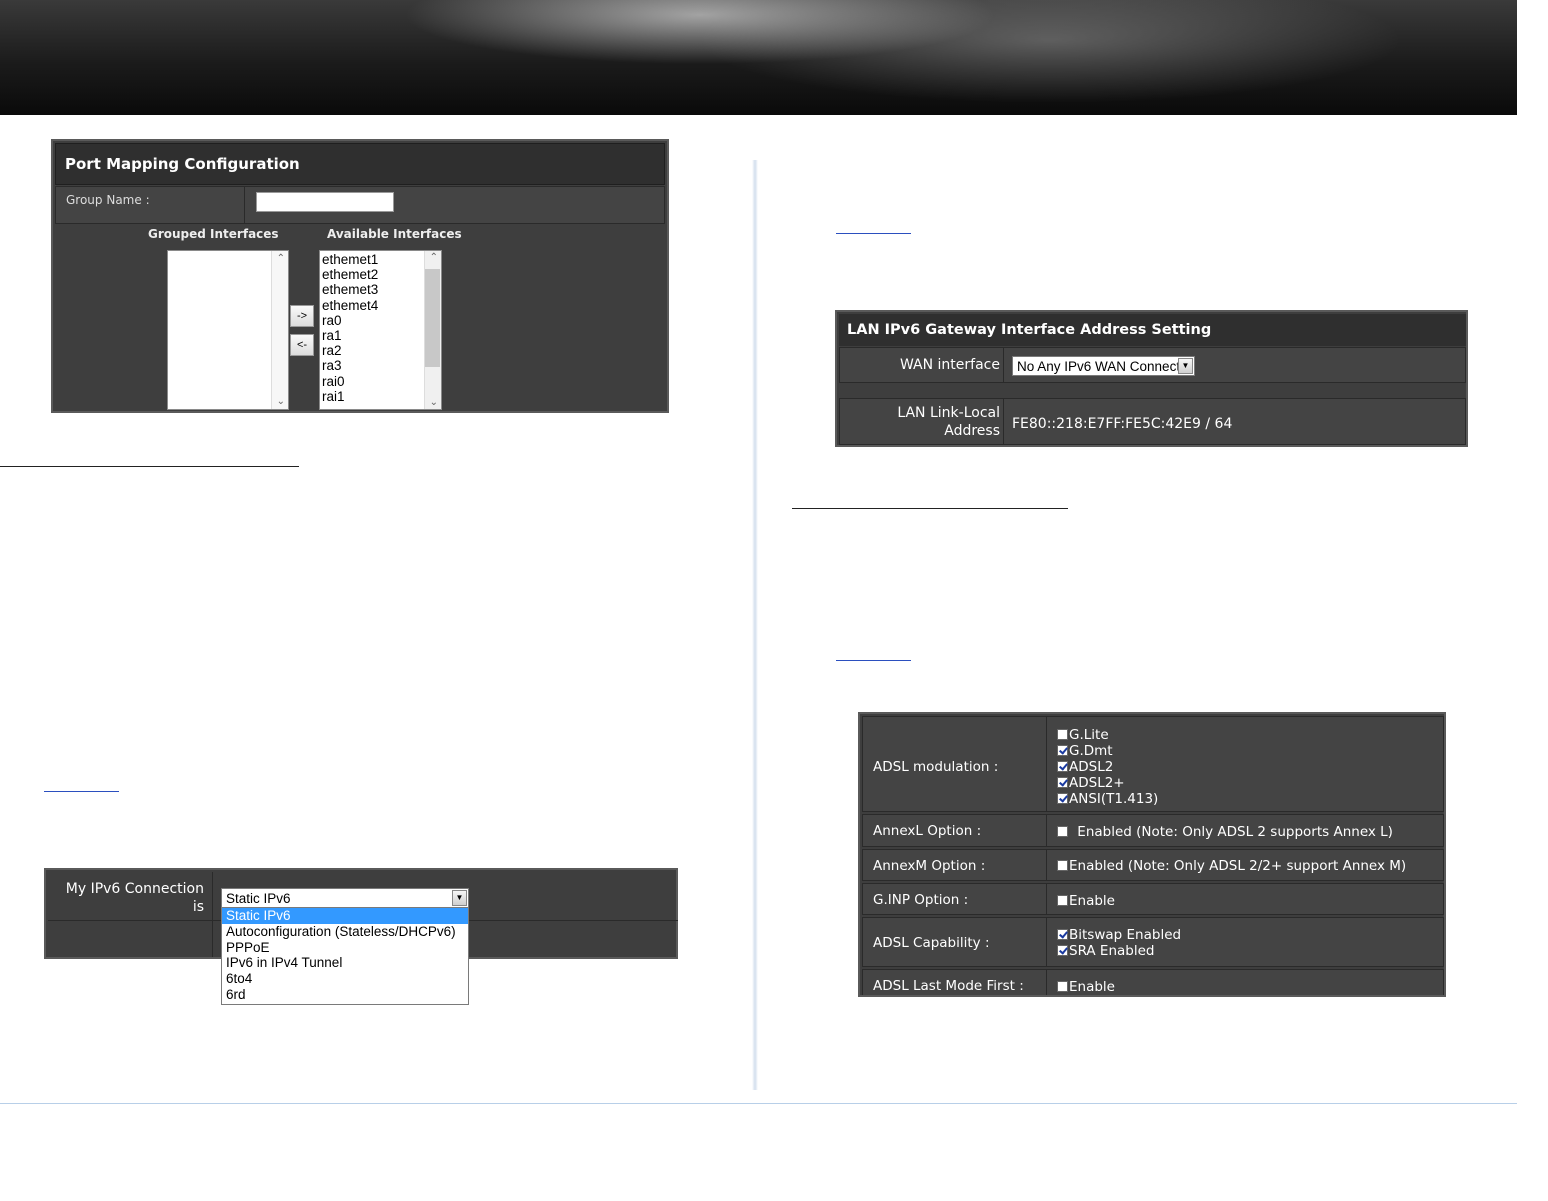 The width and height of the screenshot is (1548, 1201). I want to click on modulation-text: G.Lite, so click(1089, 735).